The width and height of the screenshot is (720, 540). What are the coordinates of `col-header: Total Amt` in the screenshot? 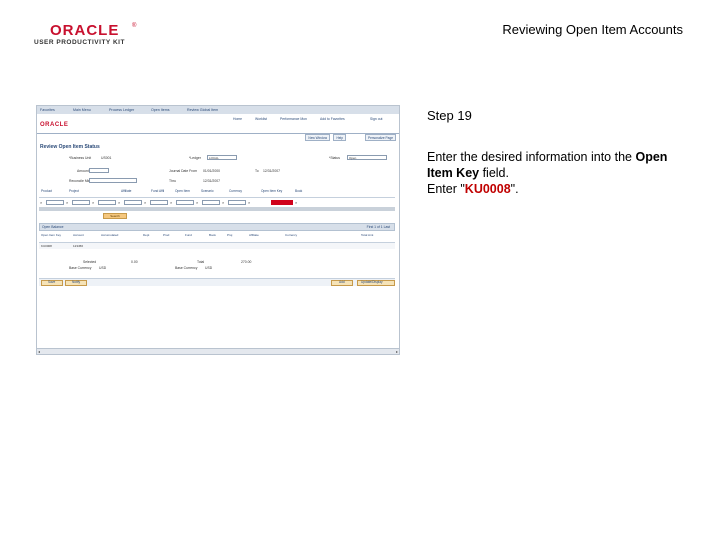 It's located at (367, 235).